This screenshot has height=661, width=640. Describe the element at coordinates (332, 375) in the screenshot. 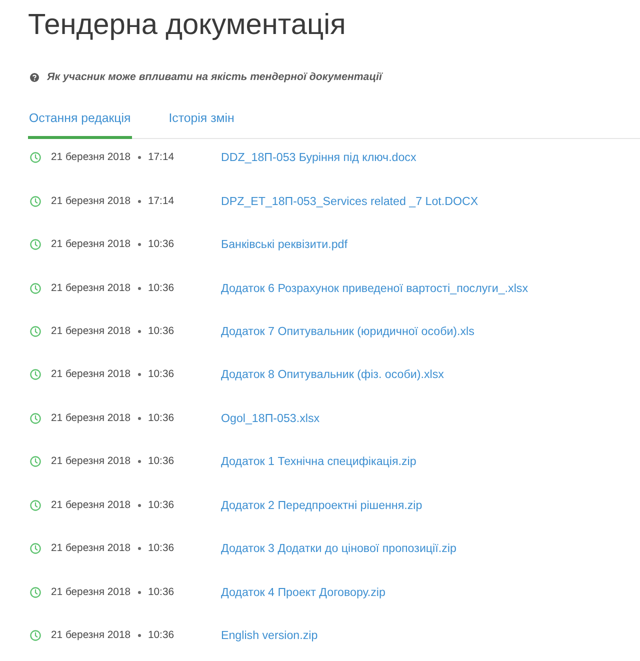

I see `document-link: Додаток 8 Опитувальник (фіз. особи).xlsx` at that location.